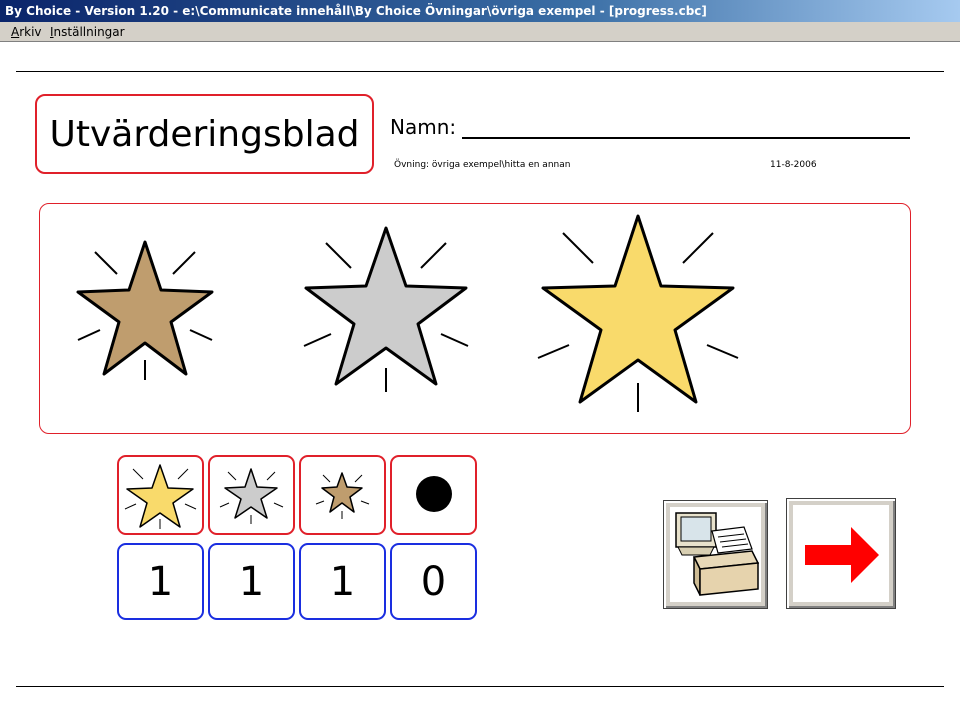 The image size is (960, 727). I want to click on print-button-face, so click(715, 554).